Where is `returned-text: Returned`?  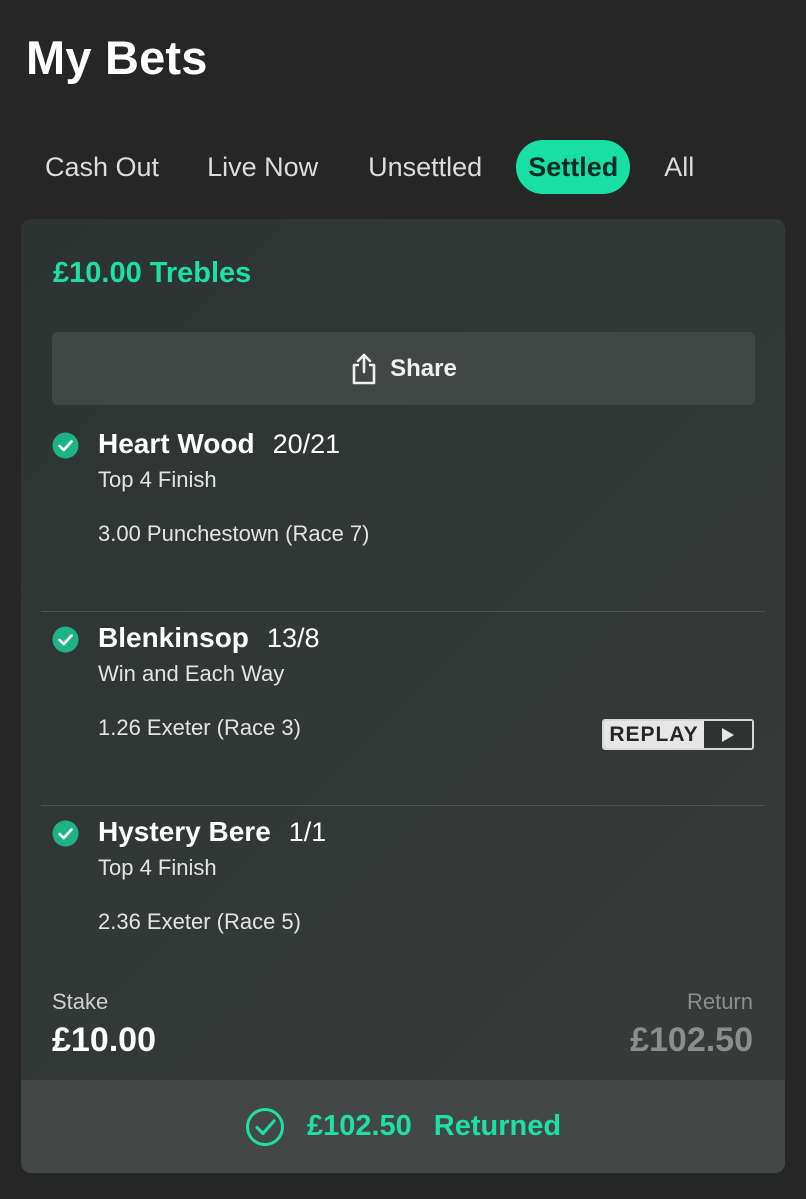 returned-text: Returned is located at coordinates (497, 1126).